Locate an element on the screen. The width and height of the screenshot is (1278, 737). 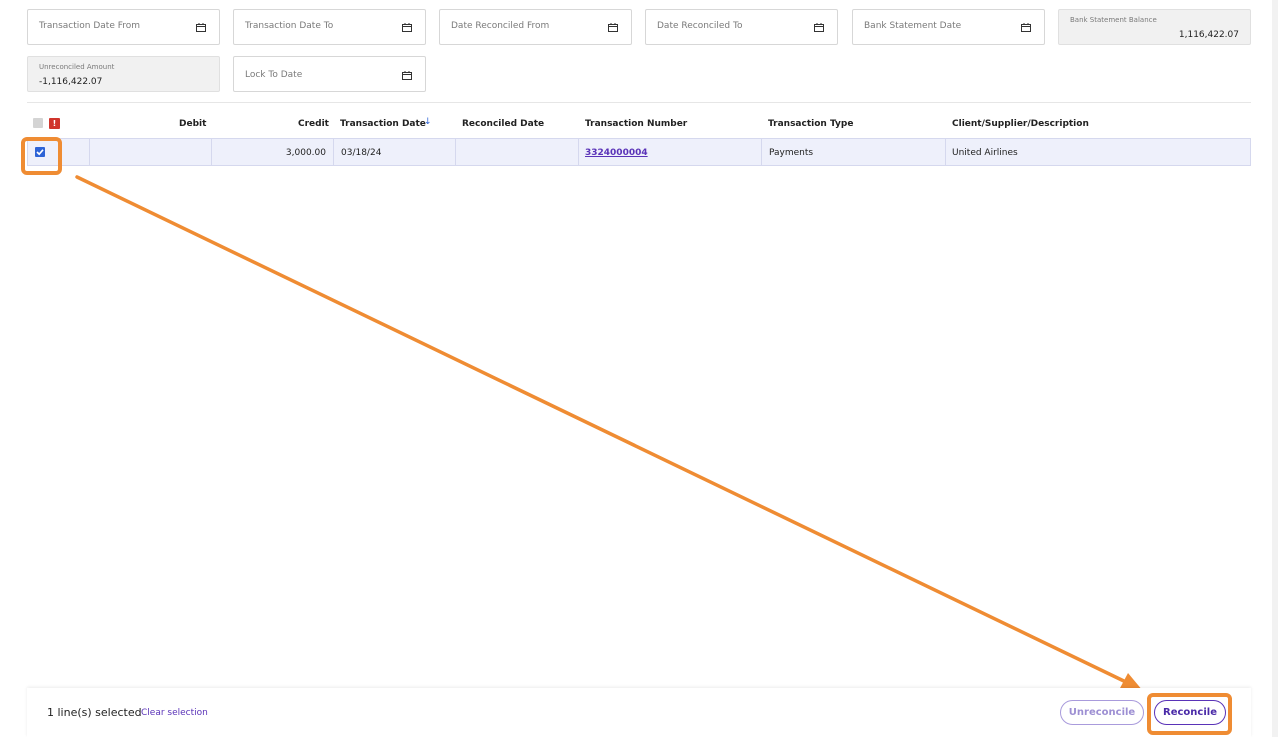
date-reconciled-to-placeholder: Date Reconciled To is located at coordinates (700, 26).